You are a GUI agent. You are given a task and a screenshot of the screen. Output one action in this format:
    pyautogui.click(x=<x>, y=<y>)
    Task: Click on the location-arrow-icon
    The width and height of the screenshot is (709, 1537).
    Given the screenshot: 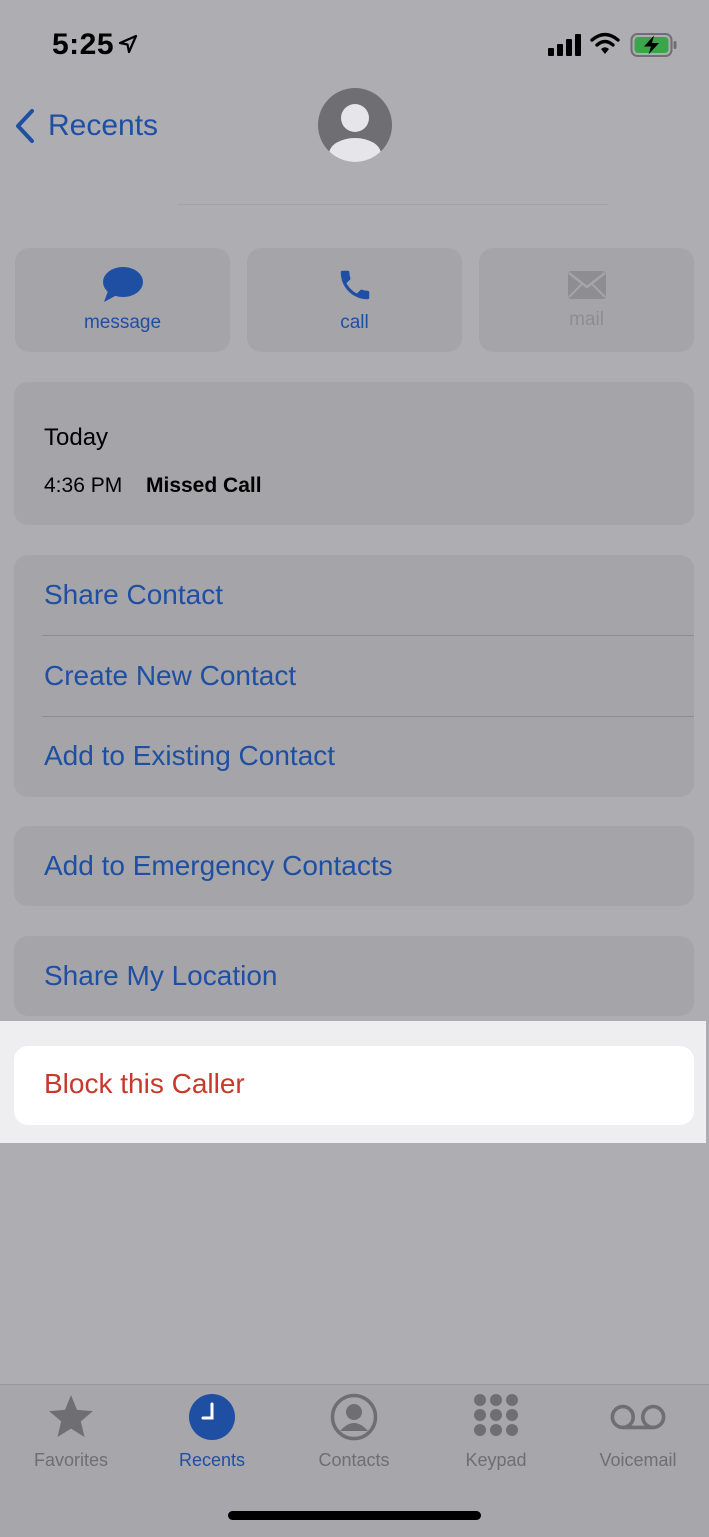 What is the action you would take?
    pyautogui.click(x=128, y=44)
    